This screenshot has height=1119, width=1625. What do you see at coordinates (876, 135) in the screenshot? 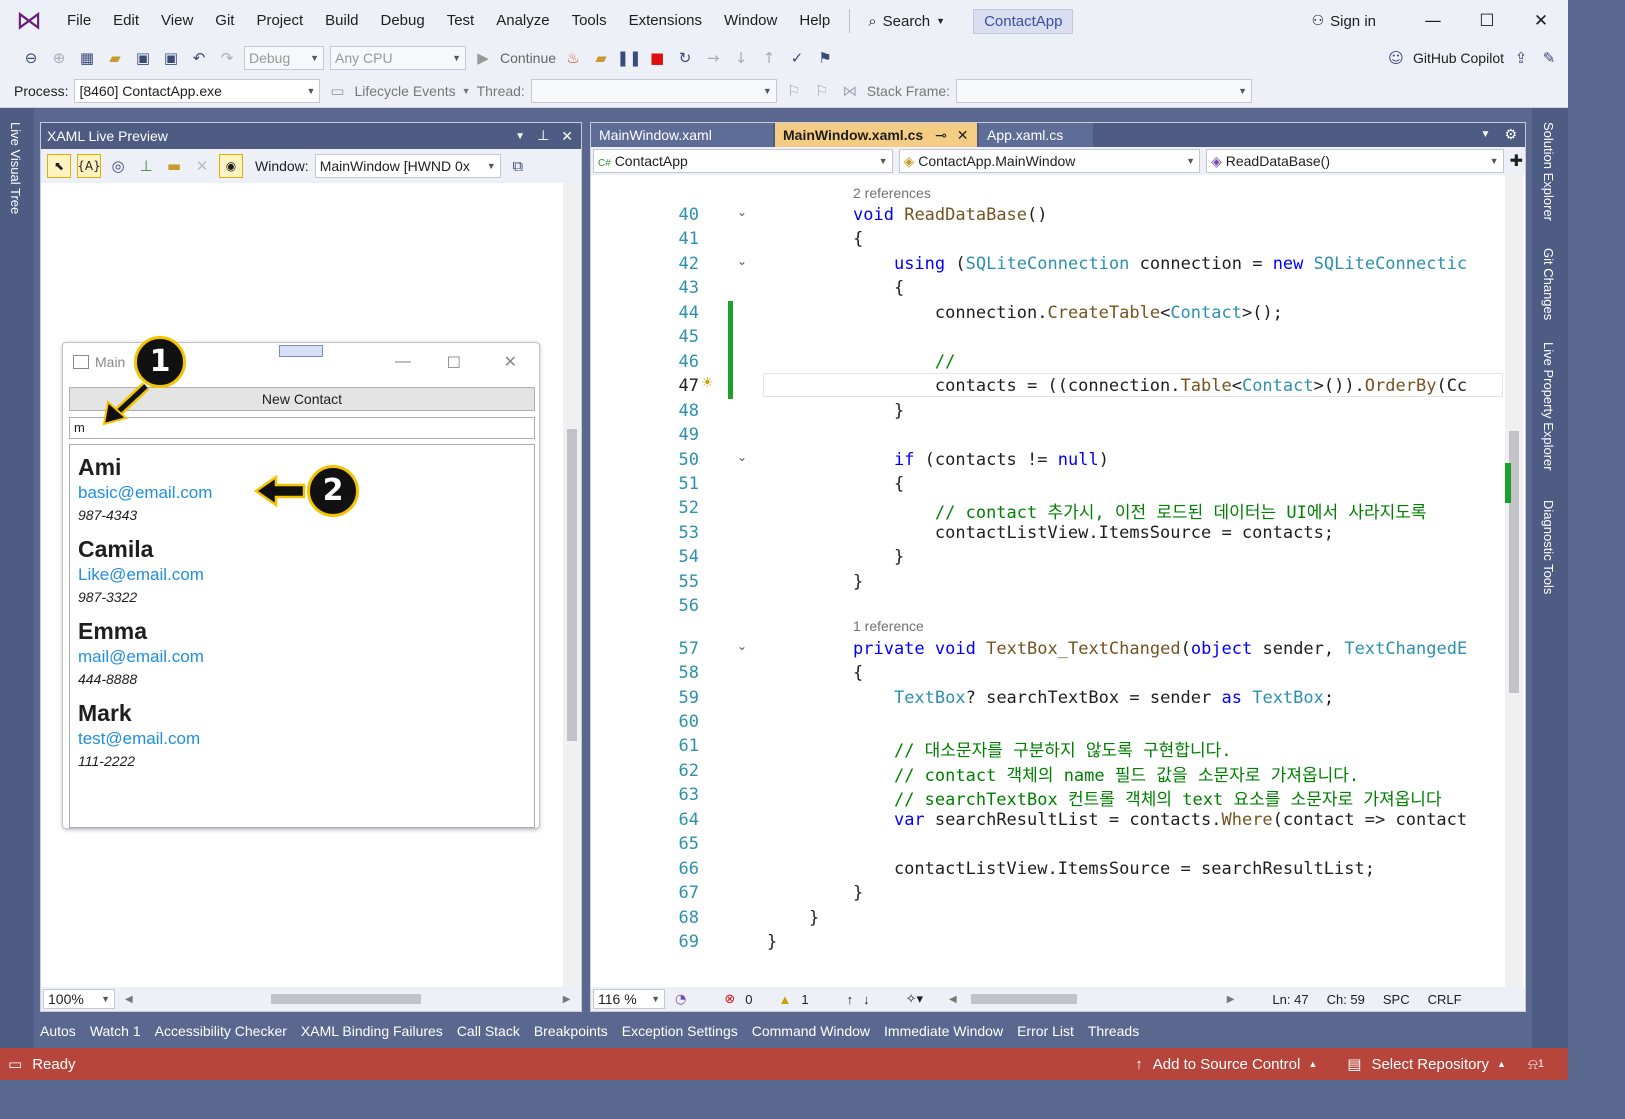
I see `tab-mainwindow-xaml-cs: MainWindow.xaml.cs ⊸ ✕` at bounding box center [876, 135].